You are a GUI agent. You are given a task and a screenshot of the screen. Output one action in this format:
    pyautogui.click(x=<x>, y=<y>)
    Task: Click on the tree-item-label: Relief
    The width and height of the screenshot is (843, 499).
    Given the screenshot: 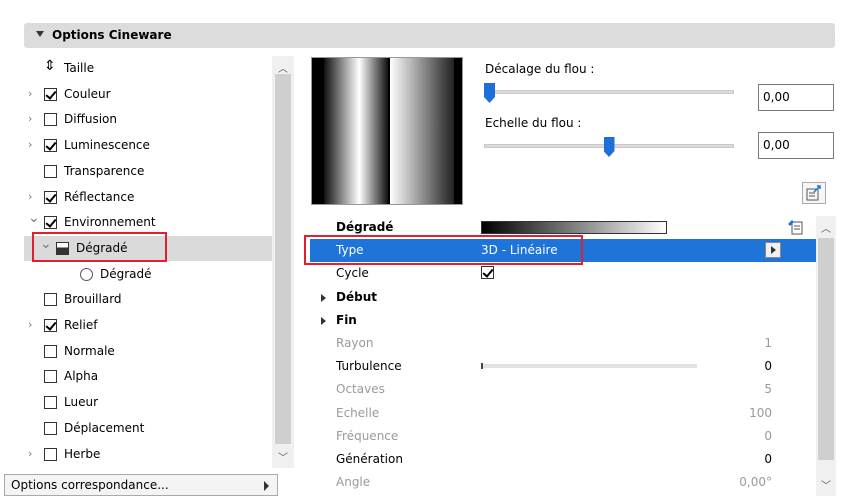 What is the action you would take?
    pyautogui.click(x=81, y=325)
    